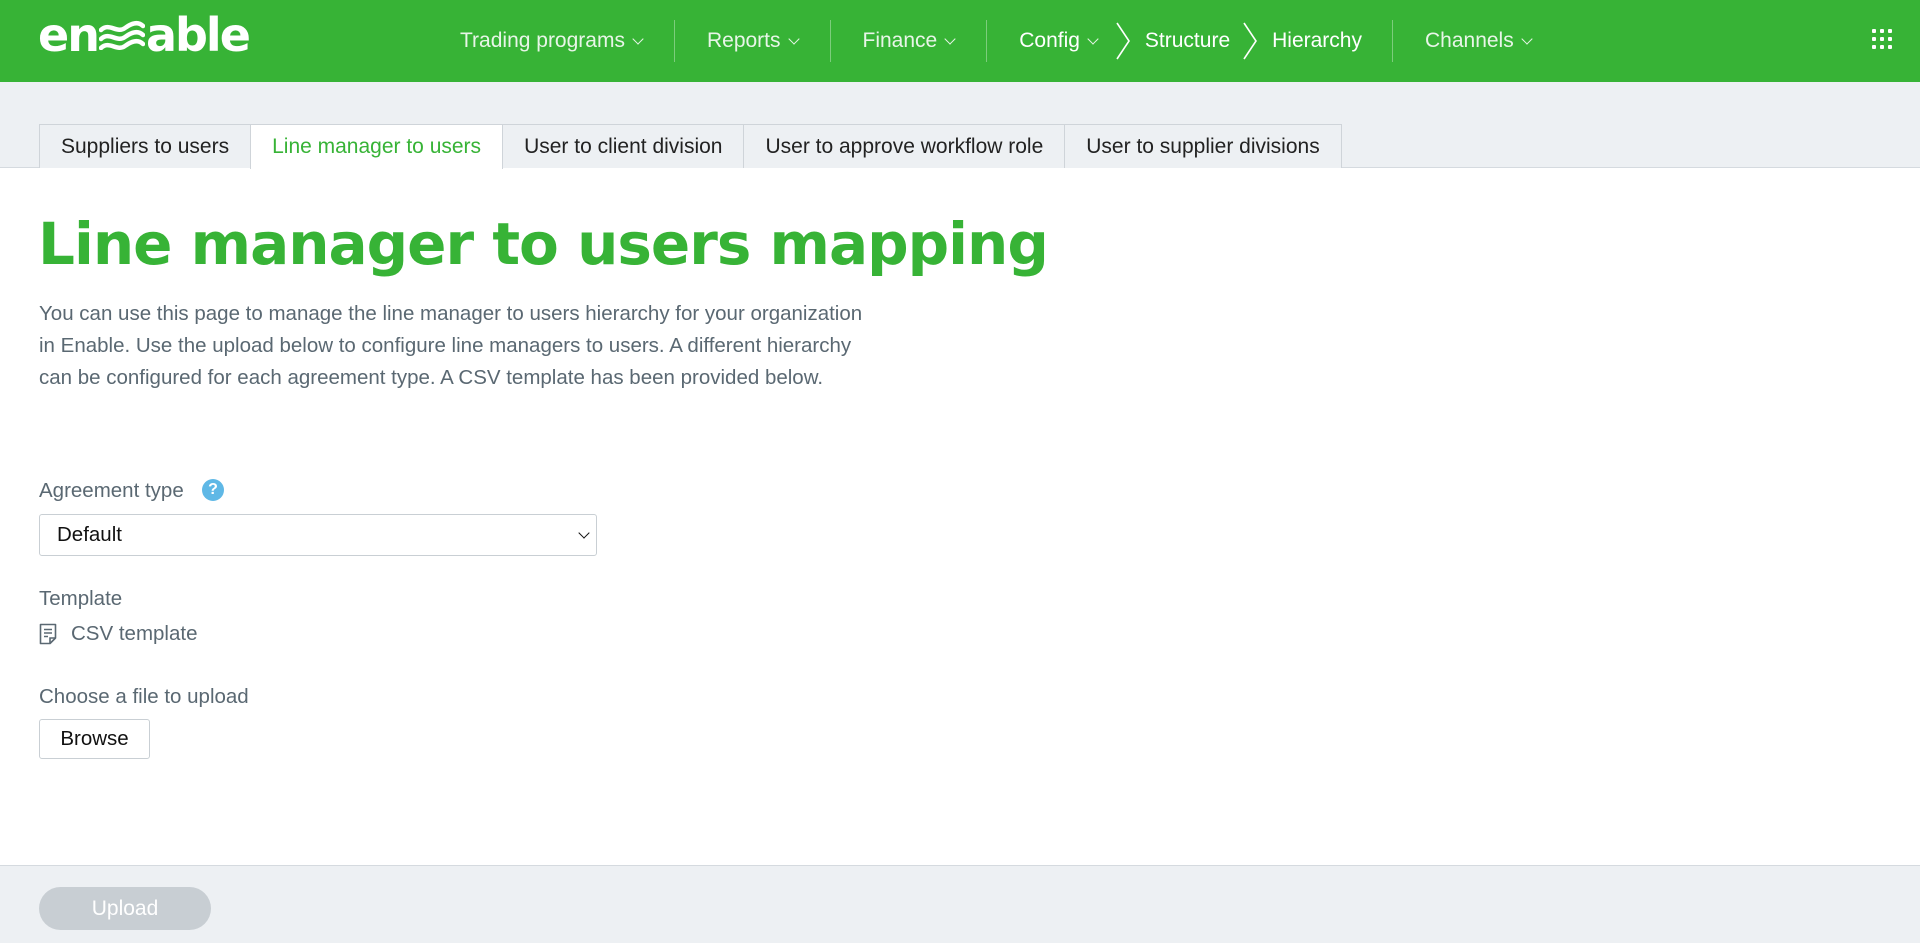  What do you see at coordinates (125, 908) in the screenshot?
I see `upload-button: Upload` at bounding box center [125, 908].